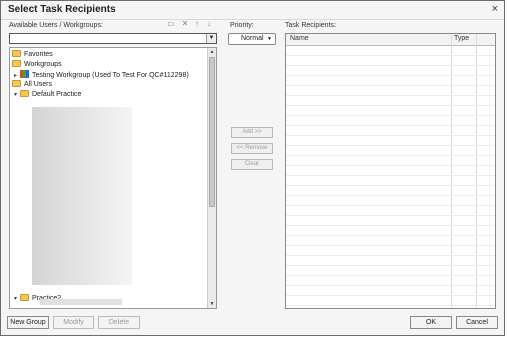  What do you see at coordinates (477, 322) in the screenshot?
I see `cancel-button: Cancel` at bounding box center [477, 322].